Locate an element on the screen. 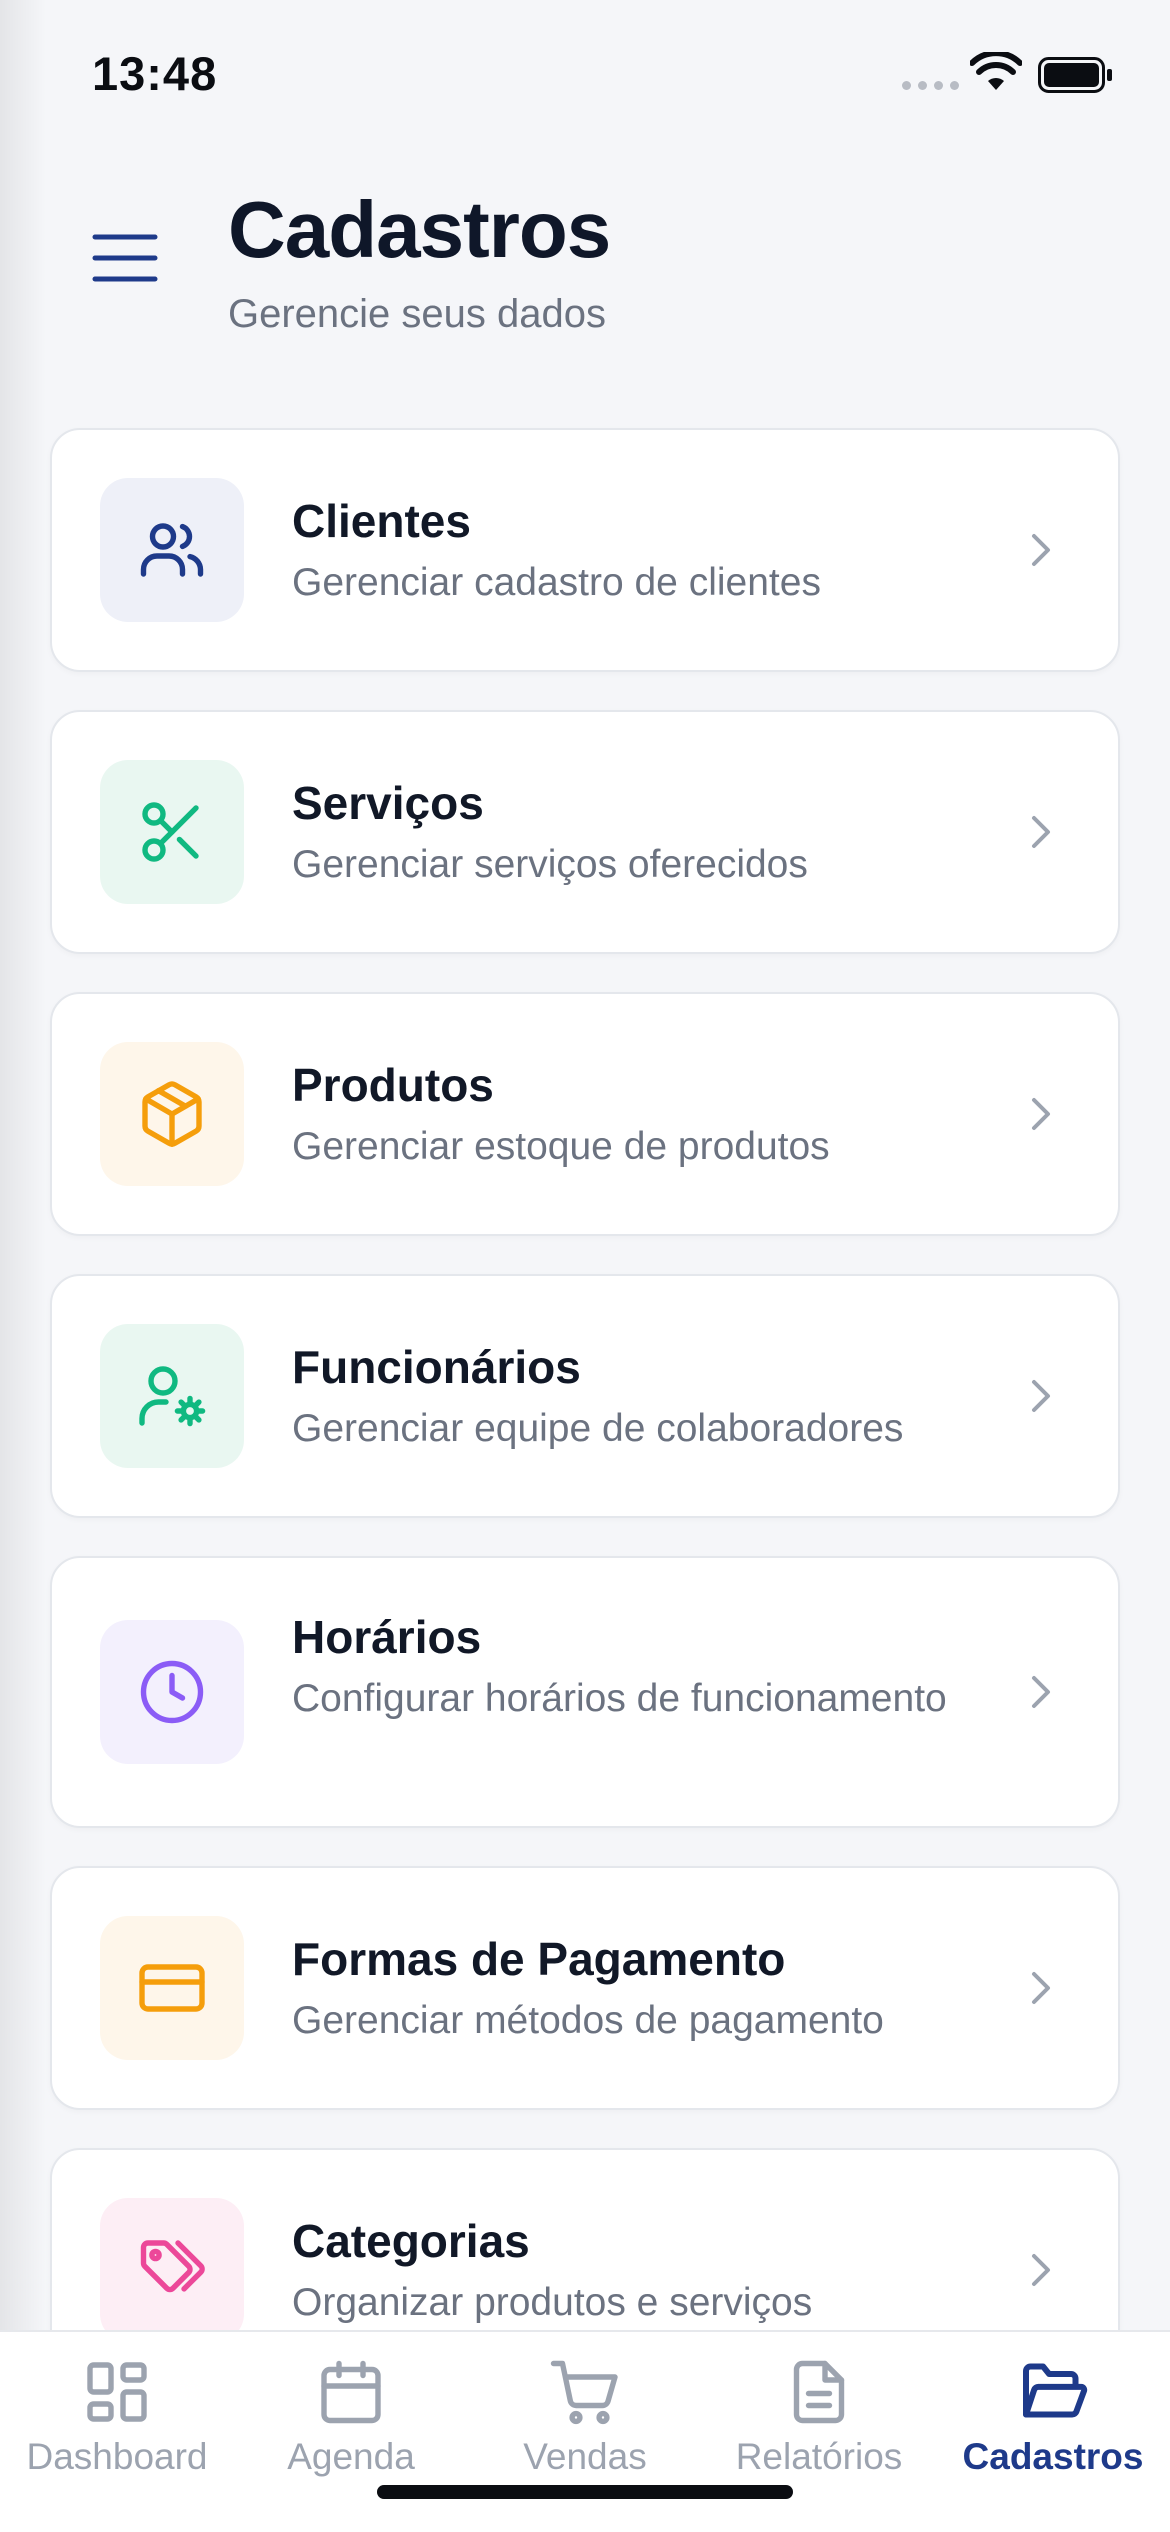  tab-label: Relatórios is located at coordinates (819, 2456).